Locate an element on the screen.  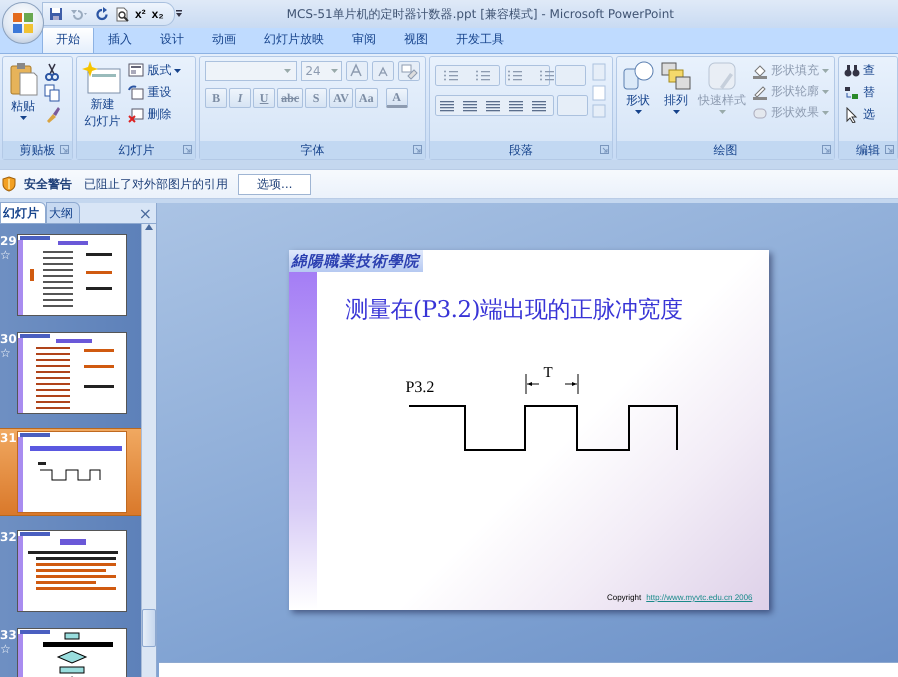
signal-label: P3.2 is located at coordinates (420, 388).